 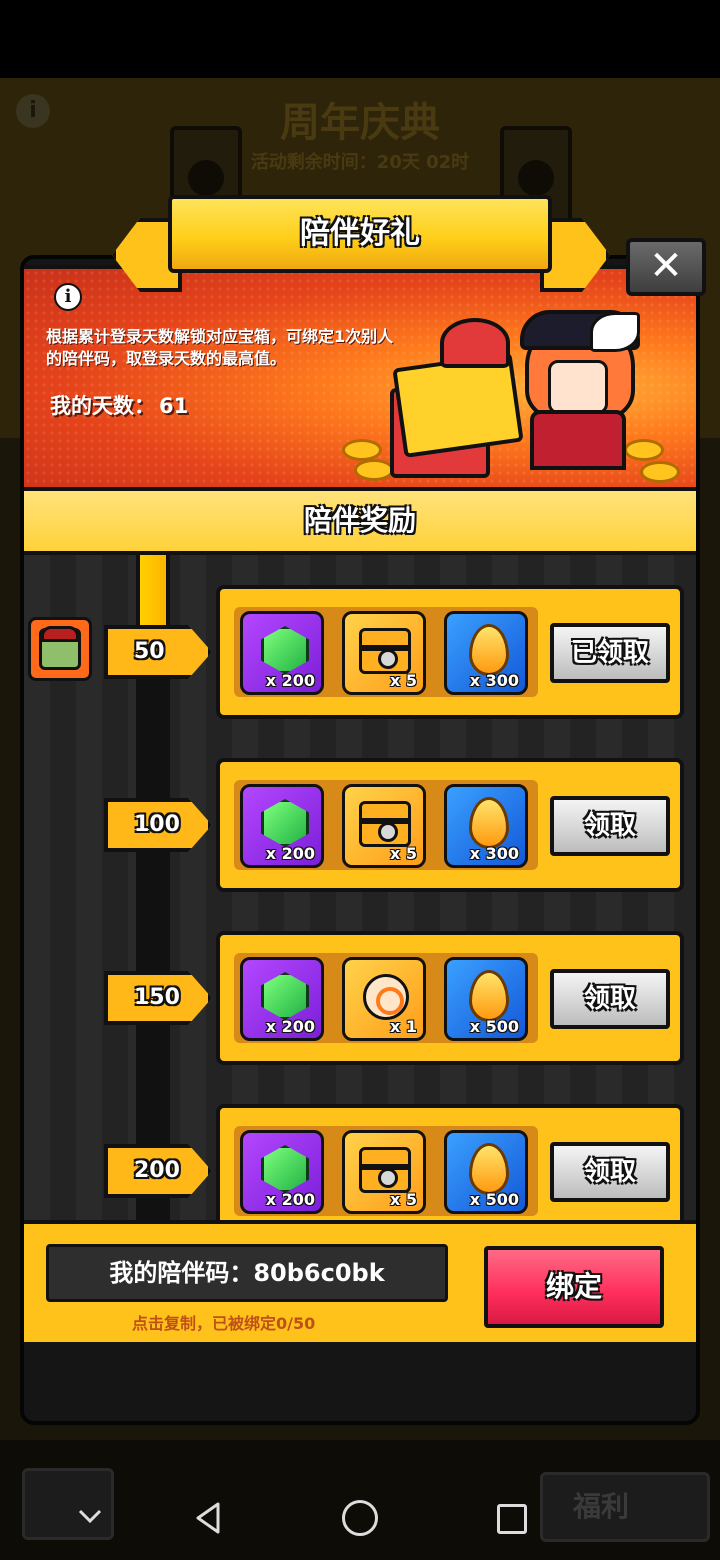 I want to click on companion-code-section: 我的陪伴码：80b6c0bk 点击复制，已被绑定0/50 绑定, so click(x=360, y=1281).